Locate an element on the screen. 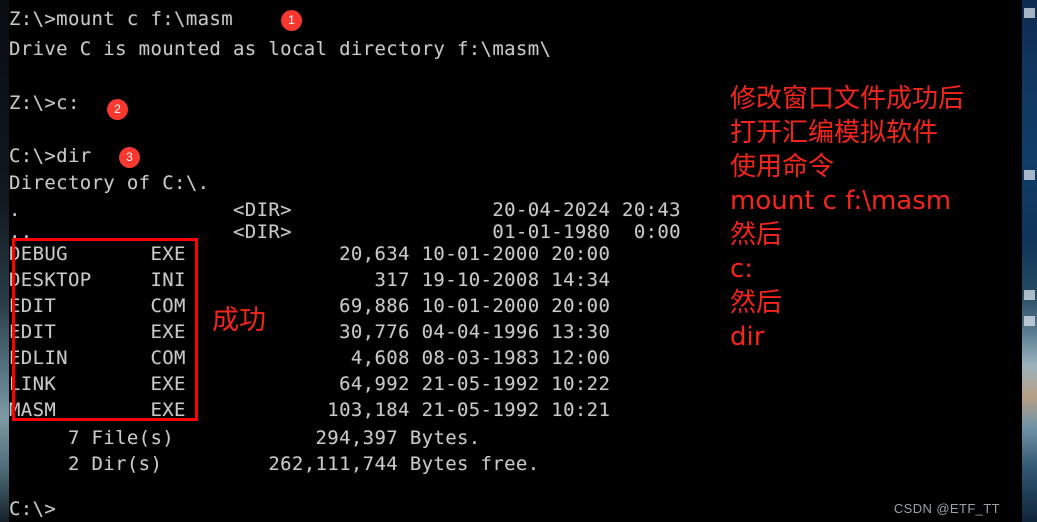  file-listing-highlight-box is located at coordinates (105, 329).